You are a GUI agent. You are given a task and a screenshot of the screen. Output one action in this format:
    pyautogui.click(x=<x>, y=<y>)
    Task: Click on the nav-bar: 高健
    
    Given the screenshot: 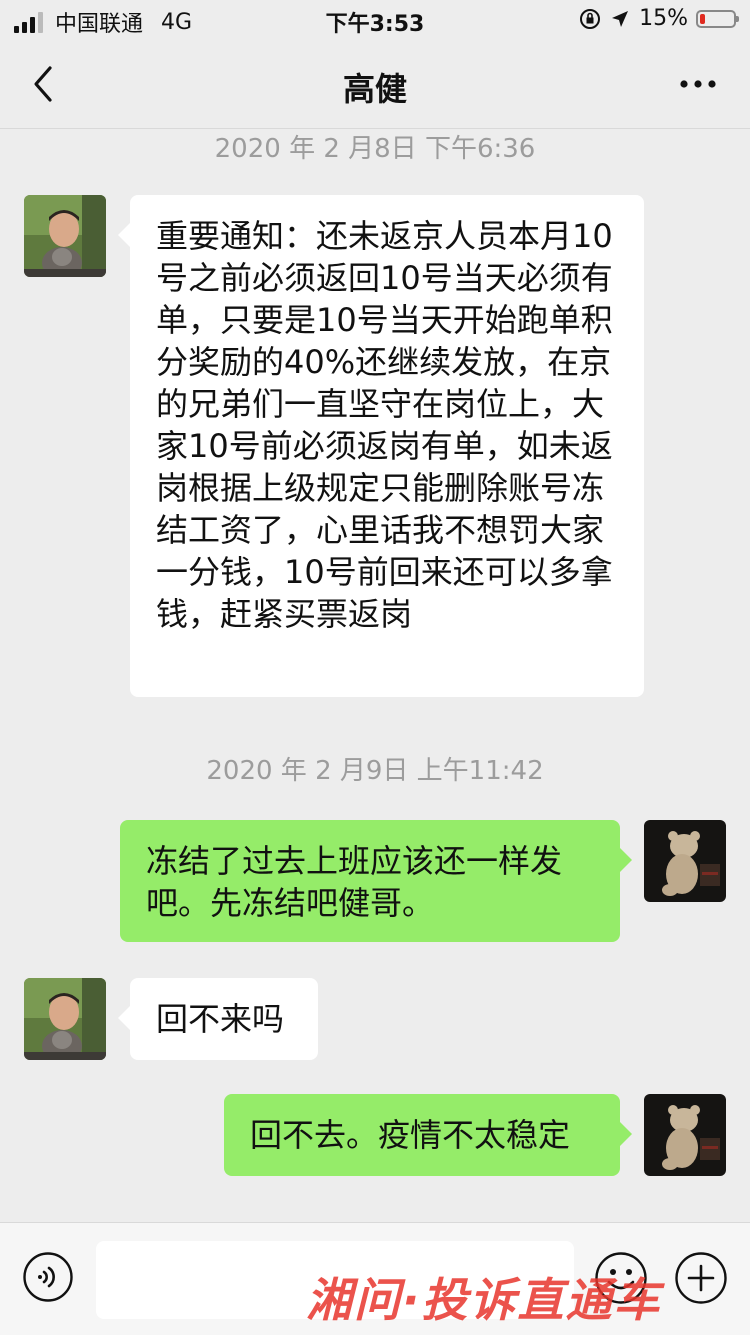 What is the action you would take?
    pyautogui.click(x=375, y=84)
    